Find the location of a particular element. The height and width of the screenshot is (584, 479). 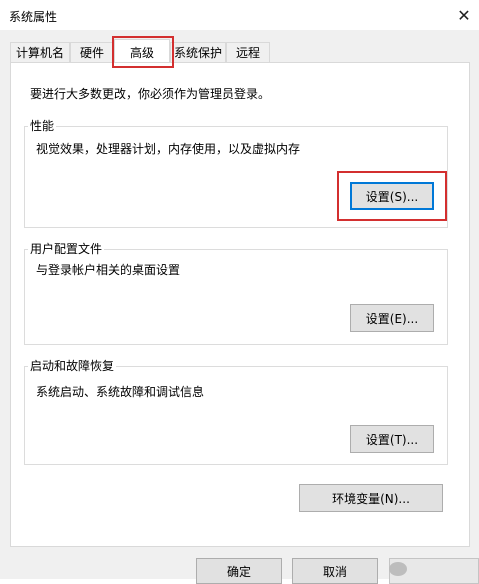

tab-label: 系统保护 is located at coordinates (197, 53).